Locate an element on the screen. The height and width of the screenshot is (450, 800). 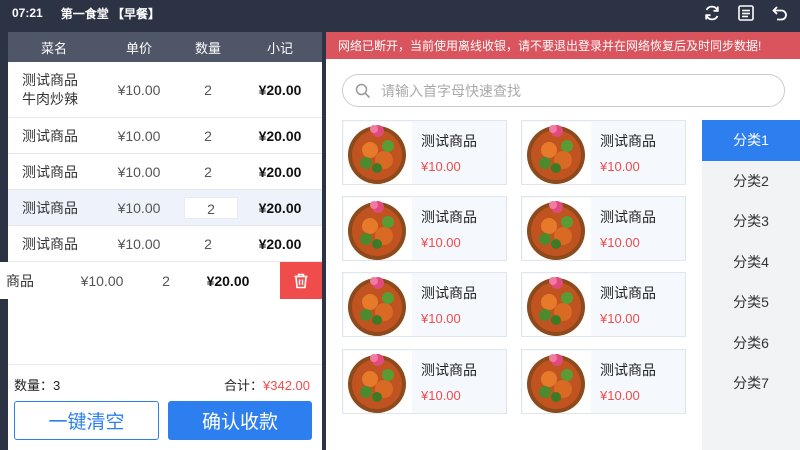
category-item: 分类6 is located at coordinates (751, 343).